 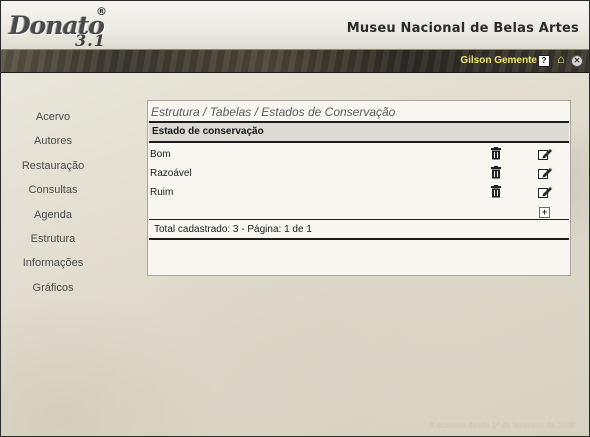 What do you see at coordinates (502, 425) in the screenshot?
I see `access-counter: 9 acessos desde 1º de fevereiro de 2008` at bounding box center [502, 425].